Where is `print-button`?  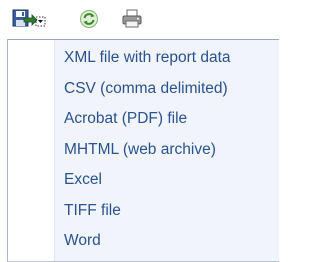 print-button is located at coordinates (132, 21).